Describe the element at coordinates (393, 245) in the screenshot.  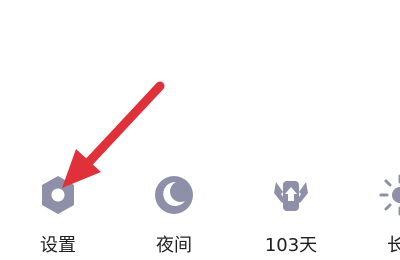
I see `partial-toolbar-label: 长` at that location.